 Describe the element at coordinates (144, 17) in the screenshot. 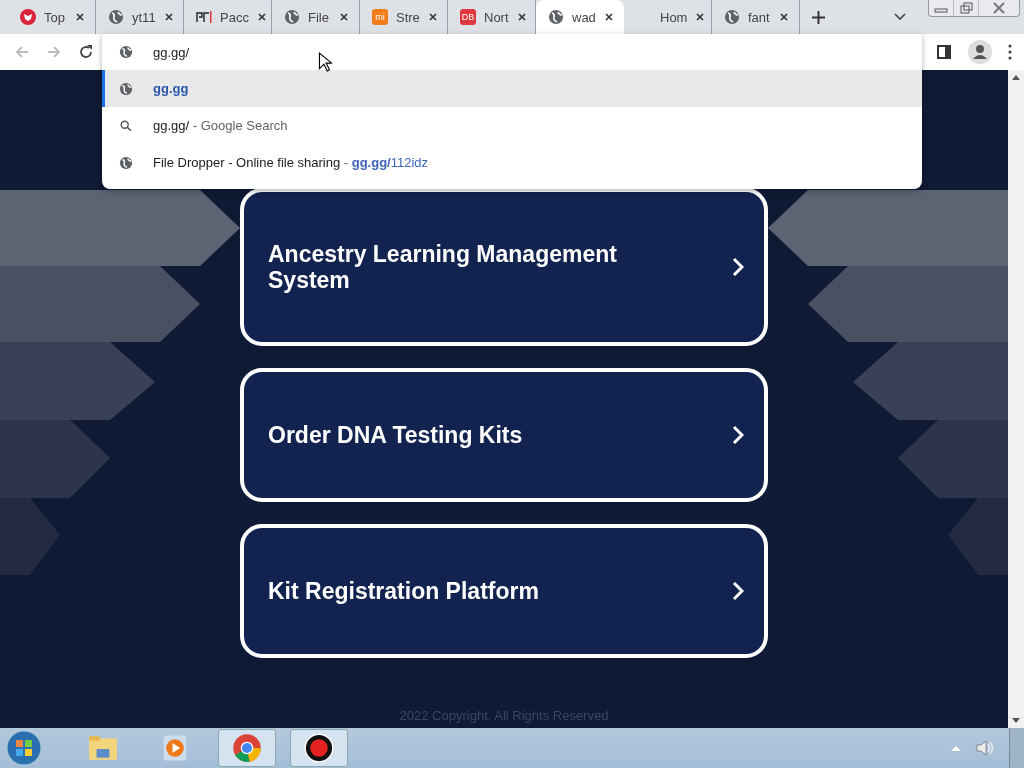

I see `tab-title: yt11` at that location.